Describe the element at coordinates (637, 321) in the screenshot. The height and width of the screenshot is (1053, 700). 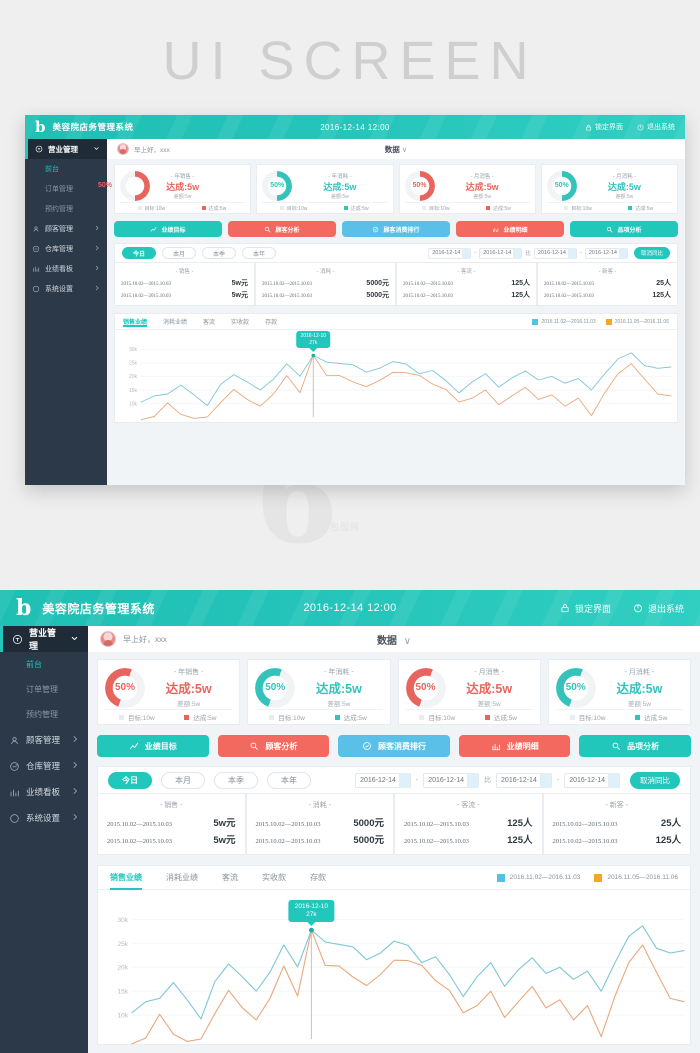
I see `chart-legend-item: 2016.11.05—2016.11.06` at that location.